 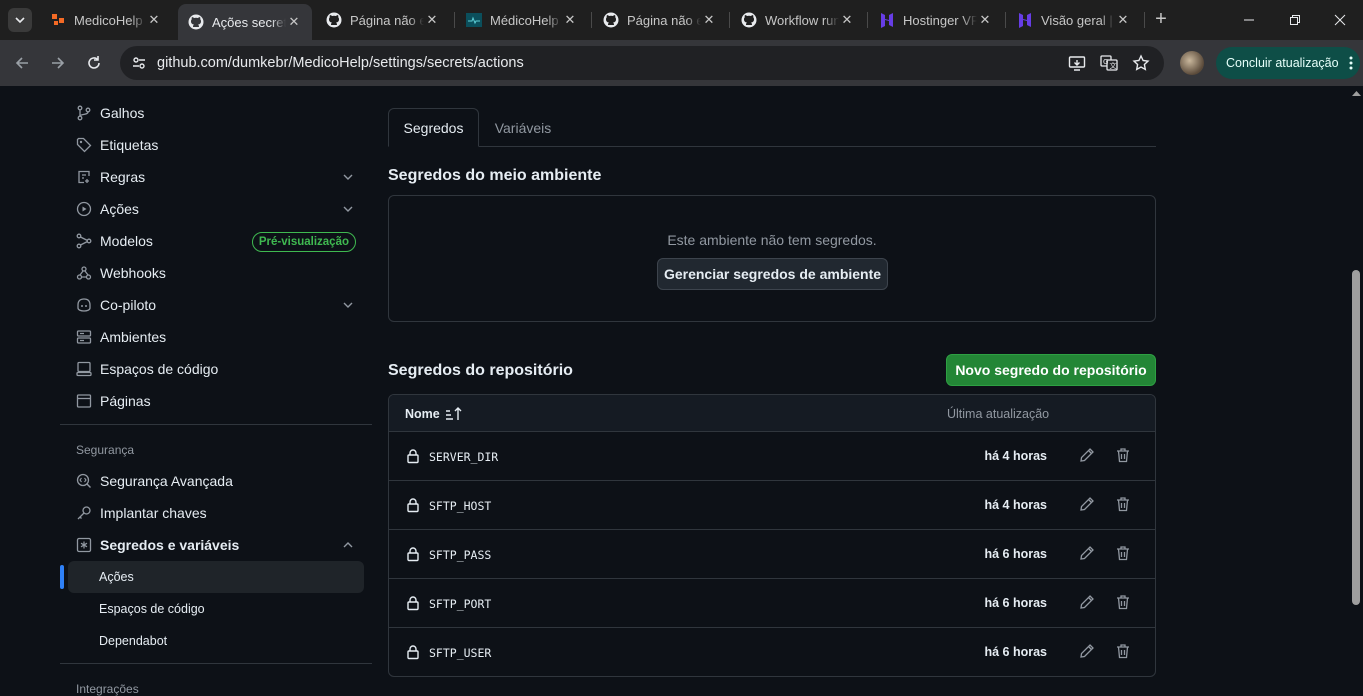 What do you see at coordinates (1356, 437) in the screenshot?
I see `scrollbar-thumb` at bounding box center [1356, 437].